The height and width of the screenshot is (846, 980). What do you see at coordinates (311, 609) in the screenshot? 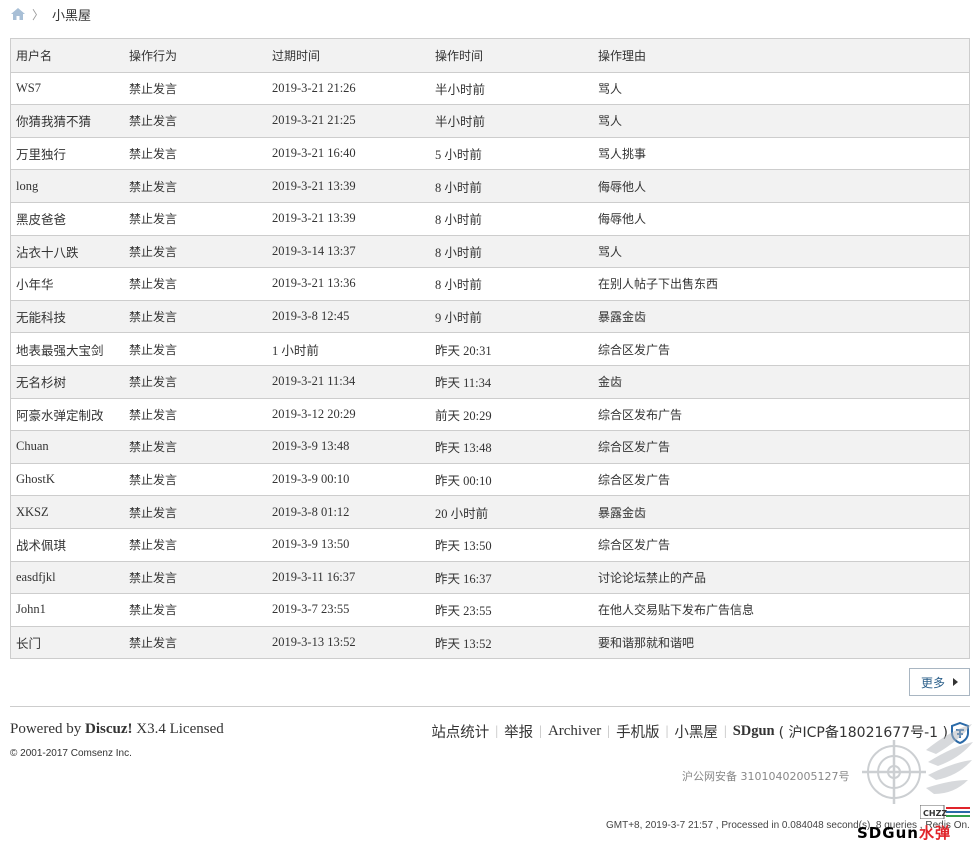
I see `cell-expire: 2019-3-7 23:55` at bounding box center [311, 609].